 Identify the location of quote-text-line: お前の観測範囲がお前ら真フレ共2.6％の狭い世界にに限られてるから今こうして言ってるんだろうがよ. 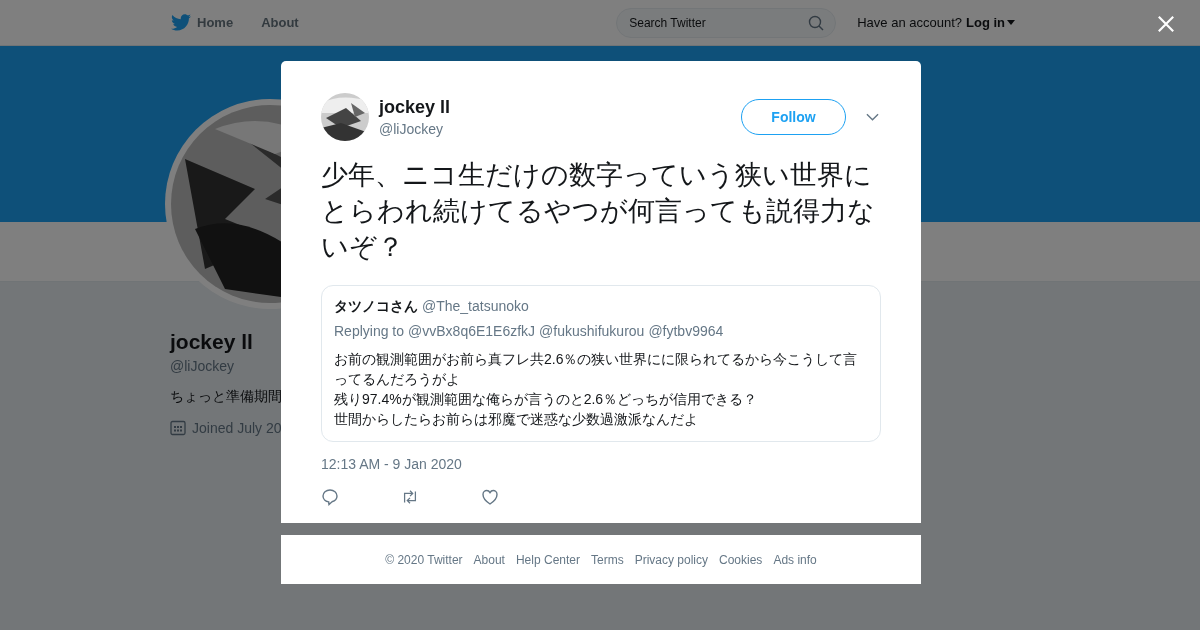
(596, 369).